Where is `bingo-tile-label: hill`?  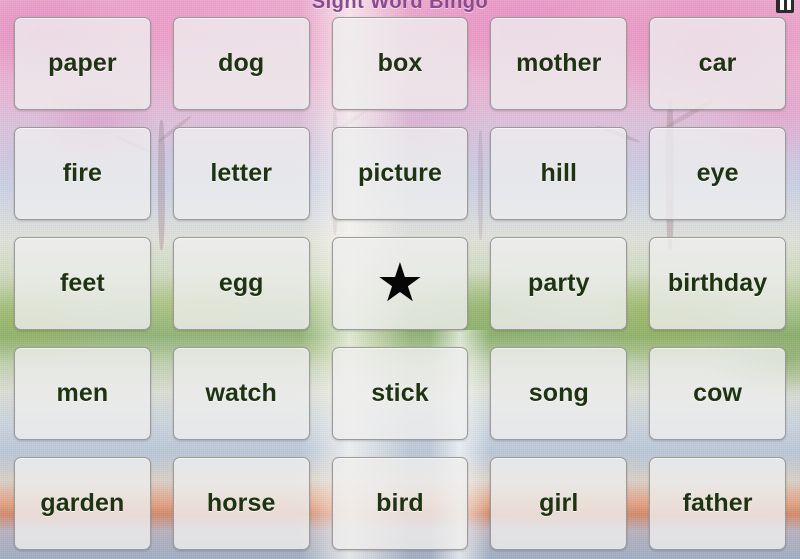 bingo-tile-label: hill is located at coordinates (559, 173).